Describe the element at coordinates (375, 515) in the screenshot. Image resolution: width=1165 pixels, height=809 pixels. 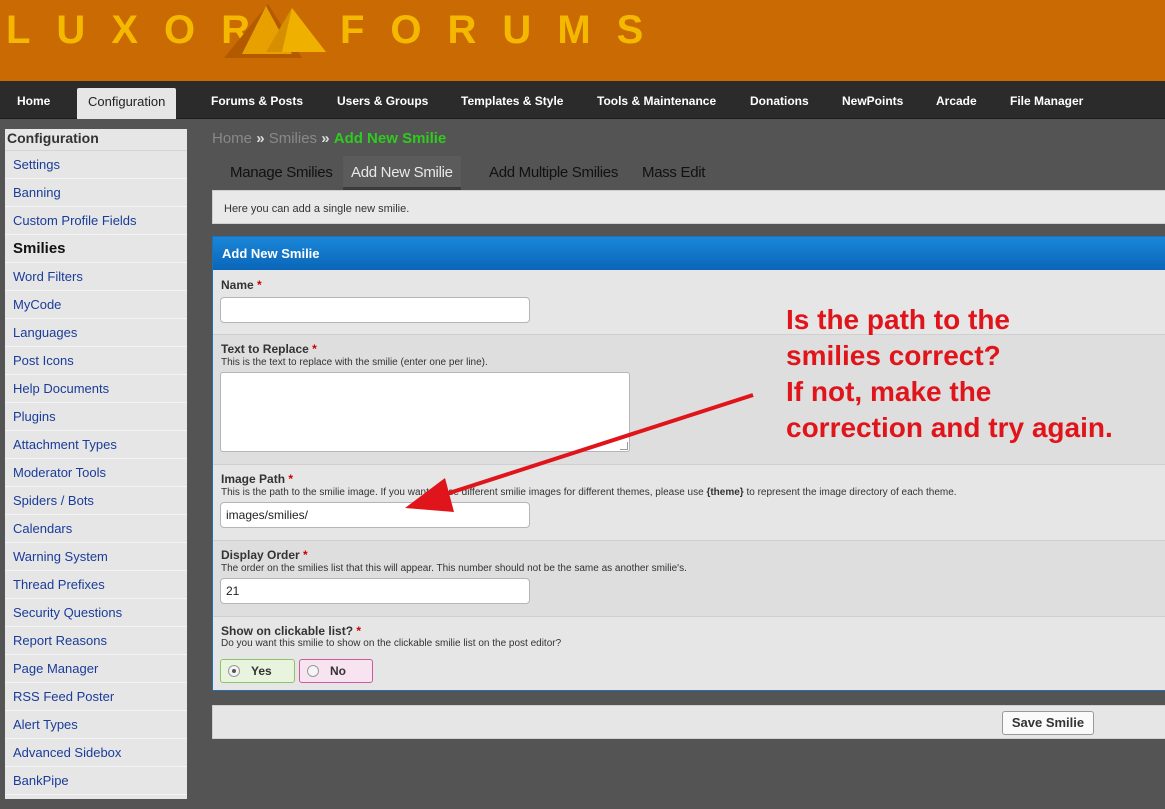
I see `image-path-input: images/smilies/` at that location.